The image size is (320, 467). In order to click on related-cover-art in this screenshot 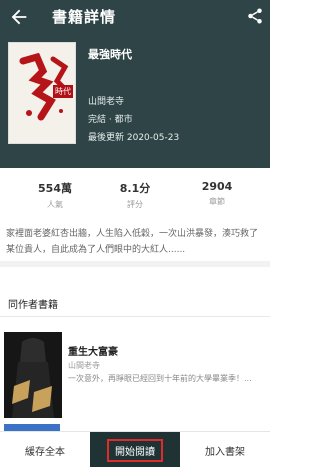, I will do `click(33, 375)`.